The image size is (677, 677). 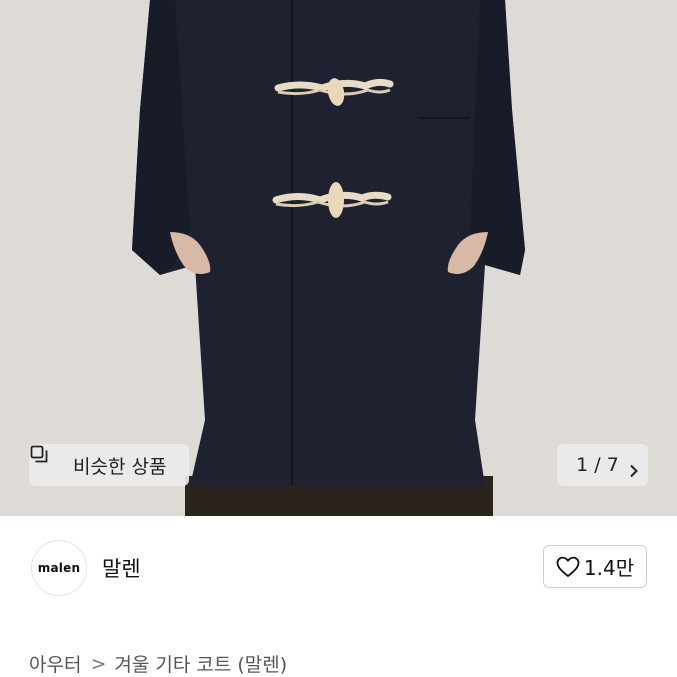 What do you see at coordinates (120, 466) in the screenshot?
I see `similar-items-label: 비슷한 상품` at bounding box center [120, 466].